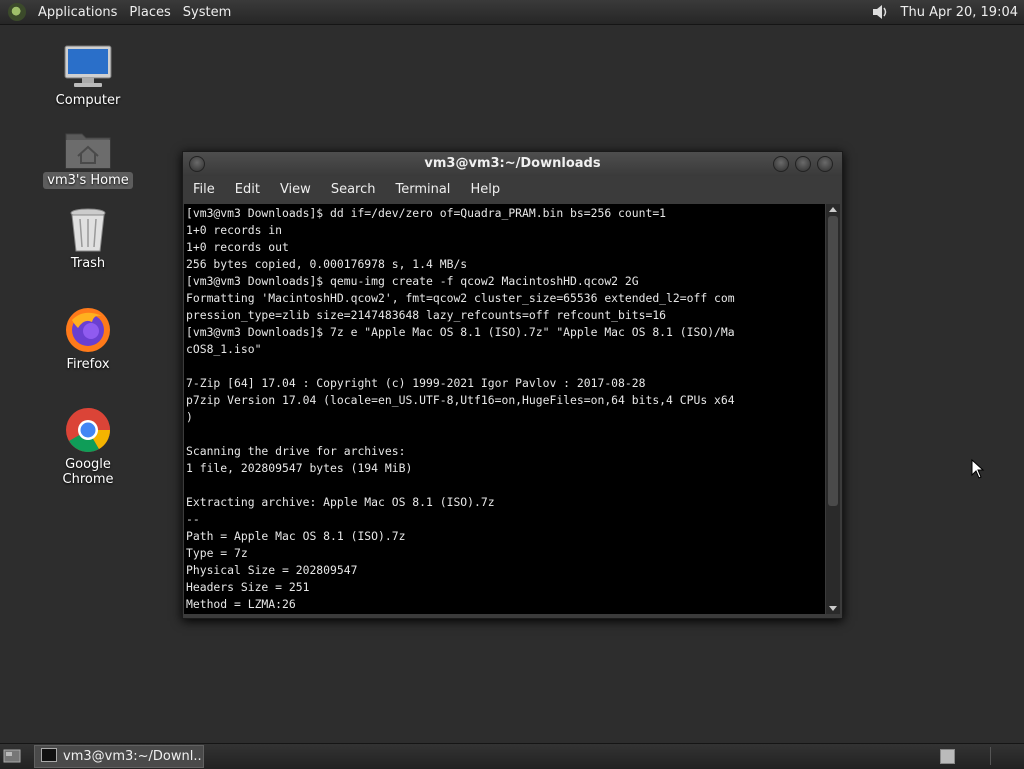 The image size is (1024, 769). Describe the element at coordinates (12, 756) in the screenshot. I see `show-desktop-icon` at that location.